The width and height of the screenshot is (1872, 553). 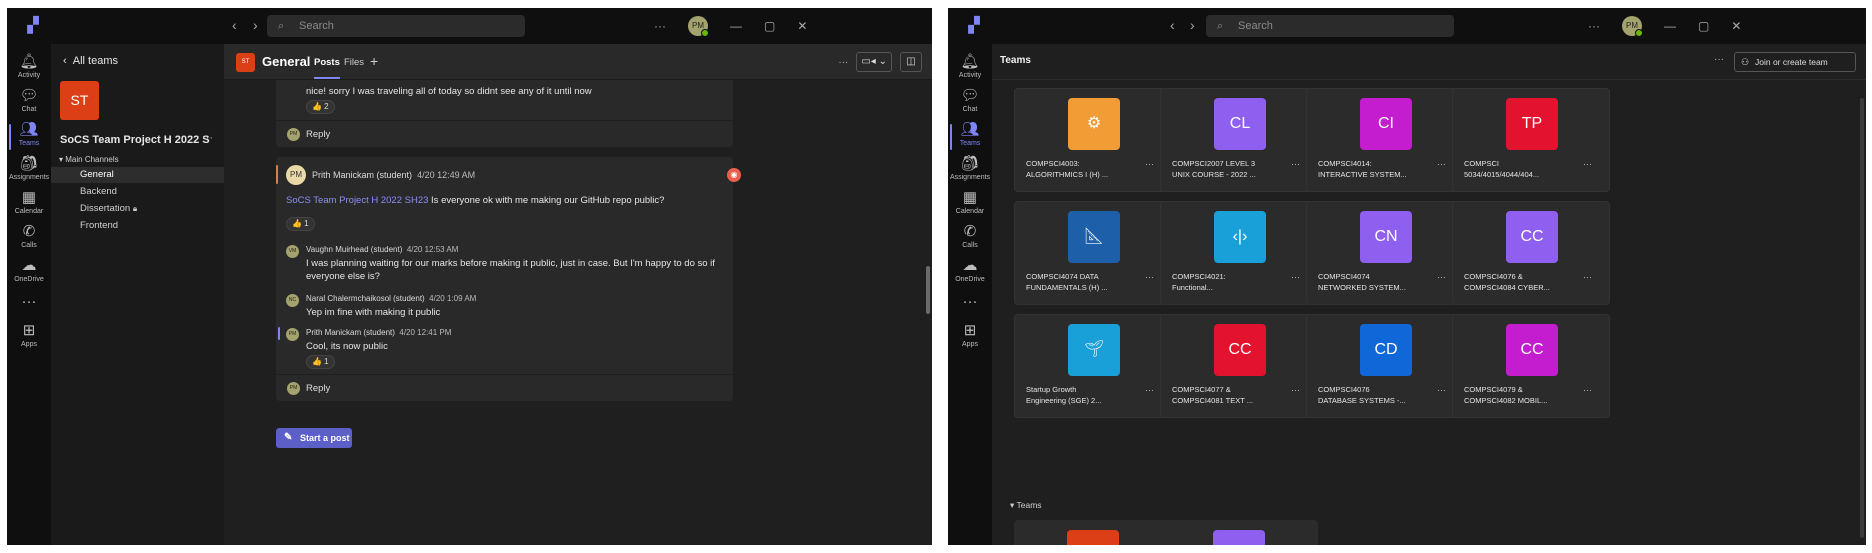 What do you see at coordinates (1531, 140) in the screenshot?
I see `team-card: TP COMPSCI 5034/4015/4044/404... ···` at bounding box center [1531, 140].